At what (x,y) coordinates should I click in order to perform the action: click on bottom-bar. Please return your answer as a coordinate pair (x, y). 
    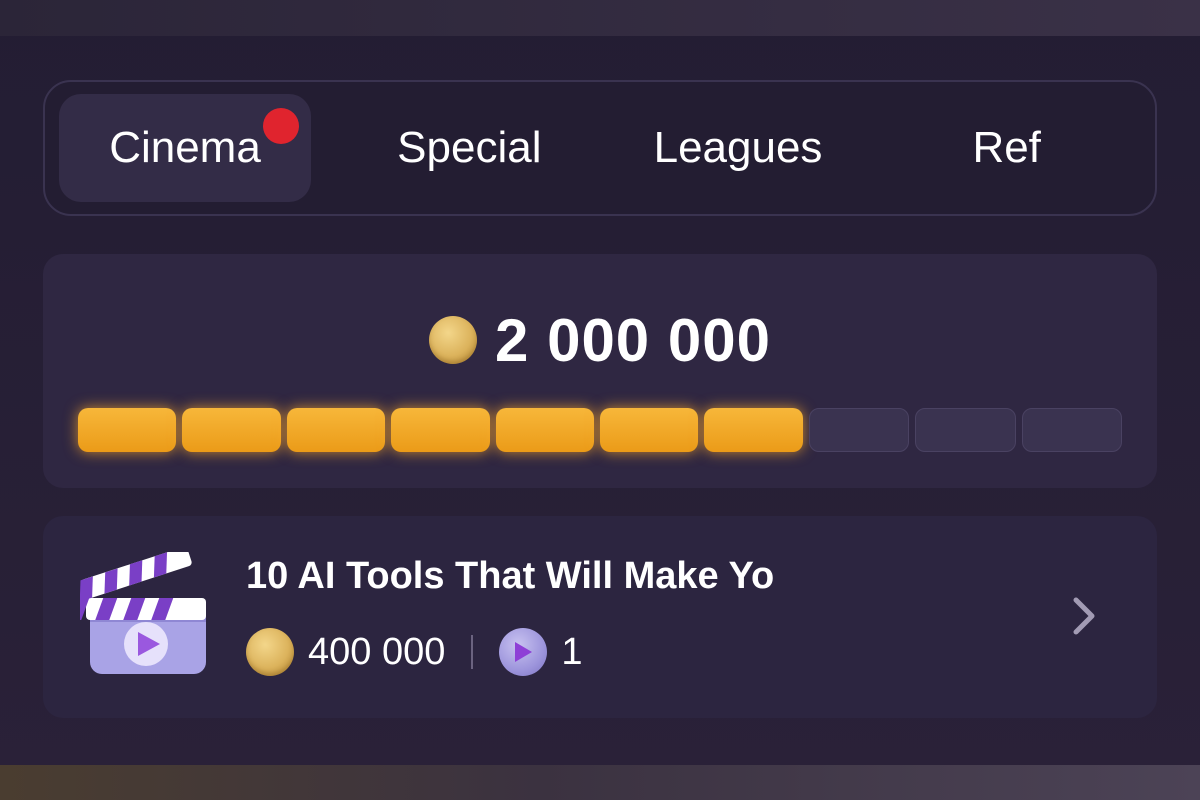
    Looking at the image, I should click on (600, 782).